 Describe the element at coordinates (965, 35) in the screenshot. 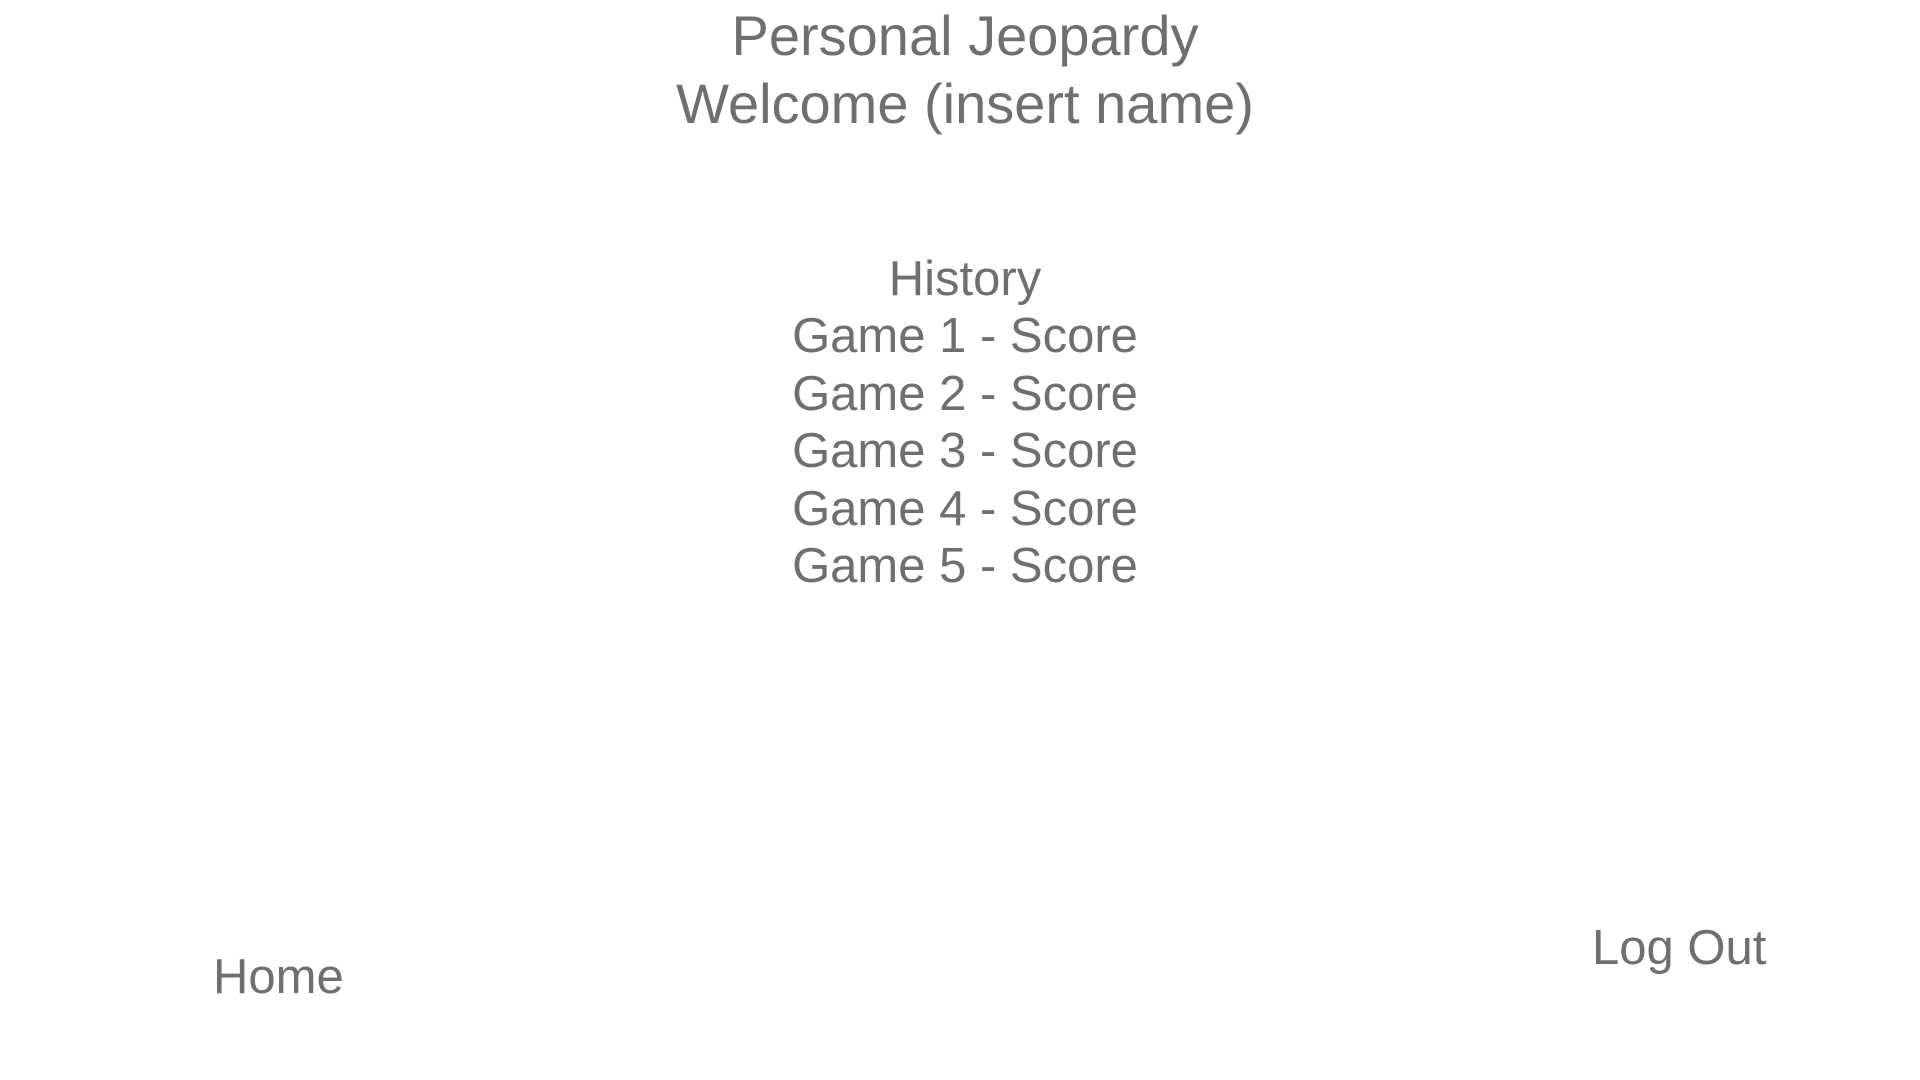

I see `page-title: Personal Jeopardy` at that location.